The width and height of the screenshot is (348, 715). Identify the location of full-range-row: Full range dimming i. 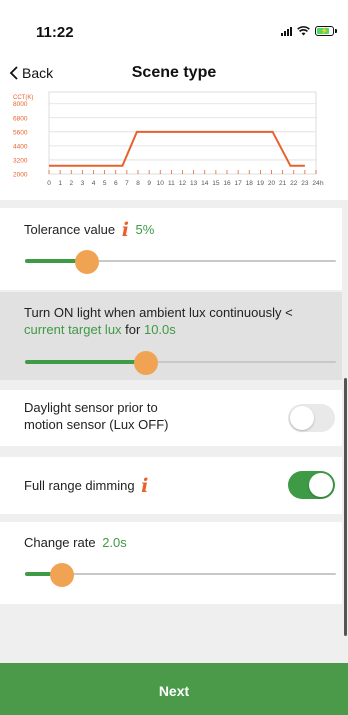
(87, 486).